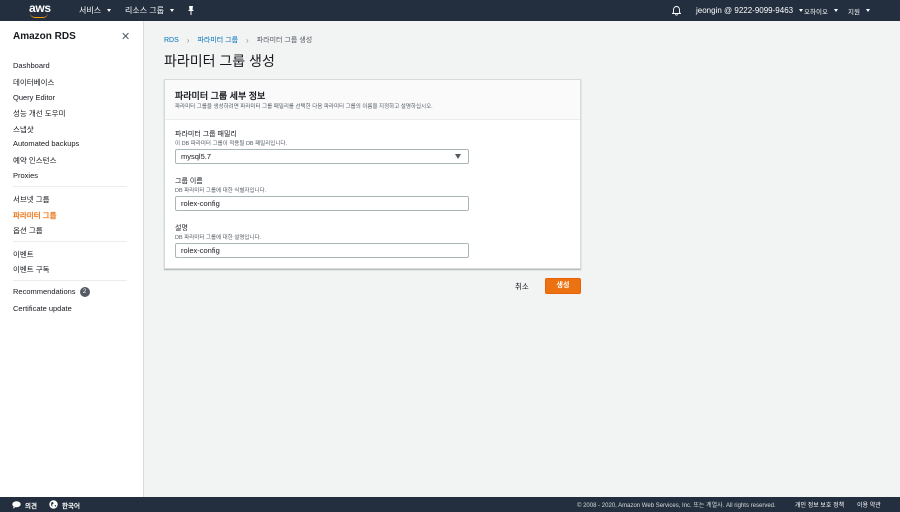 This screenshot has height=512, width=900. What do you see at coordinates (90, 10) in the screenshot?
I see `services-label: 서비스` at bounding box center [90, 10].